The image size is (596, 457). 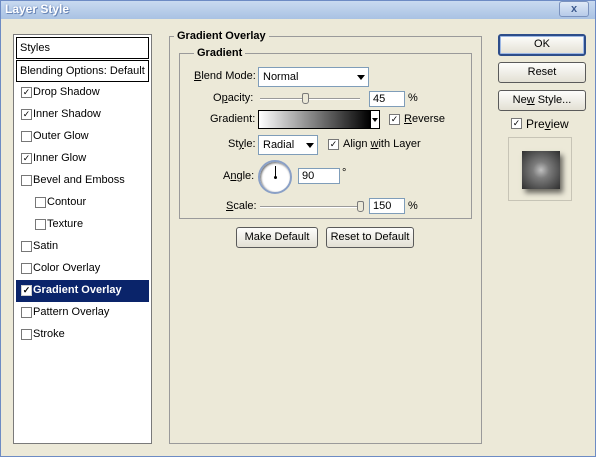 What do you see at coordinates (82, 71) in the screenshot?
I see `blending-options-item: Blending Options: Default` at bounding box center [82, 71].